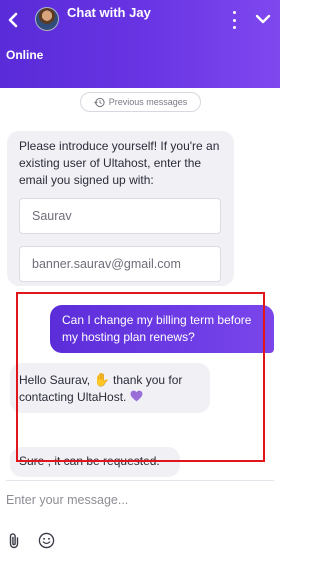  I want to click on composer-divider, so click(140, 480).